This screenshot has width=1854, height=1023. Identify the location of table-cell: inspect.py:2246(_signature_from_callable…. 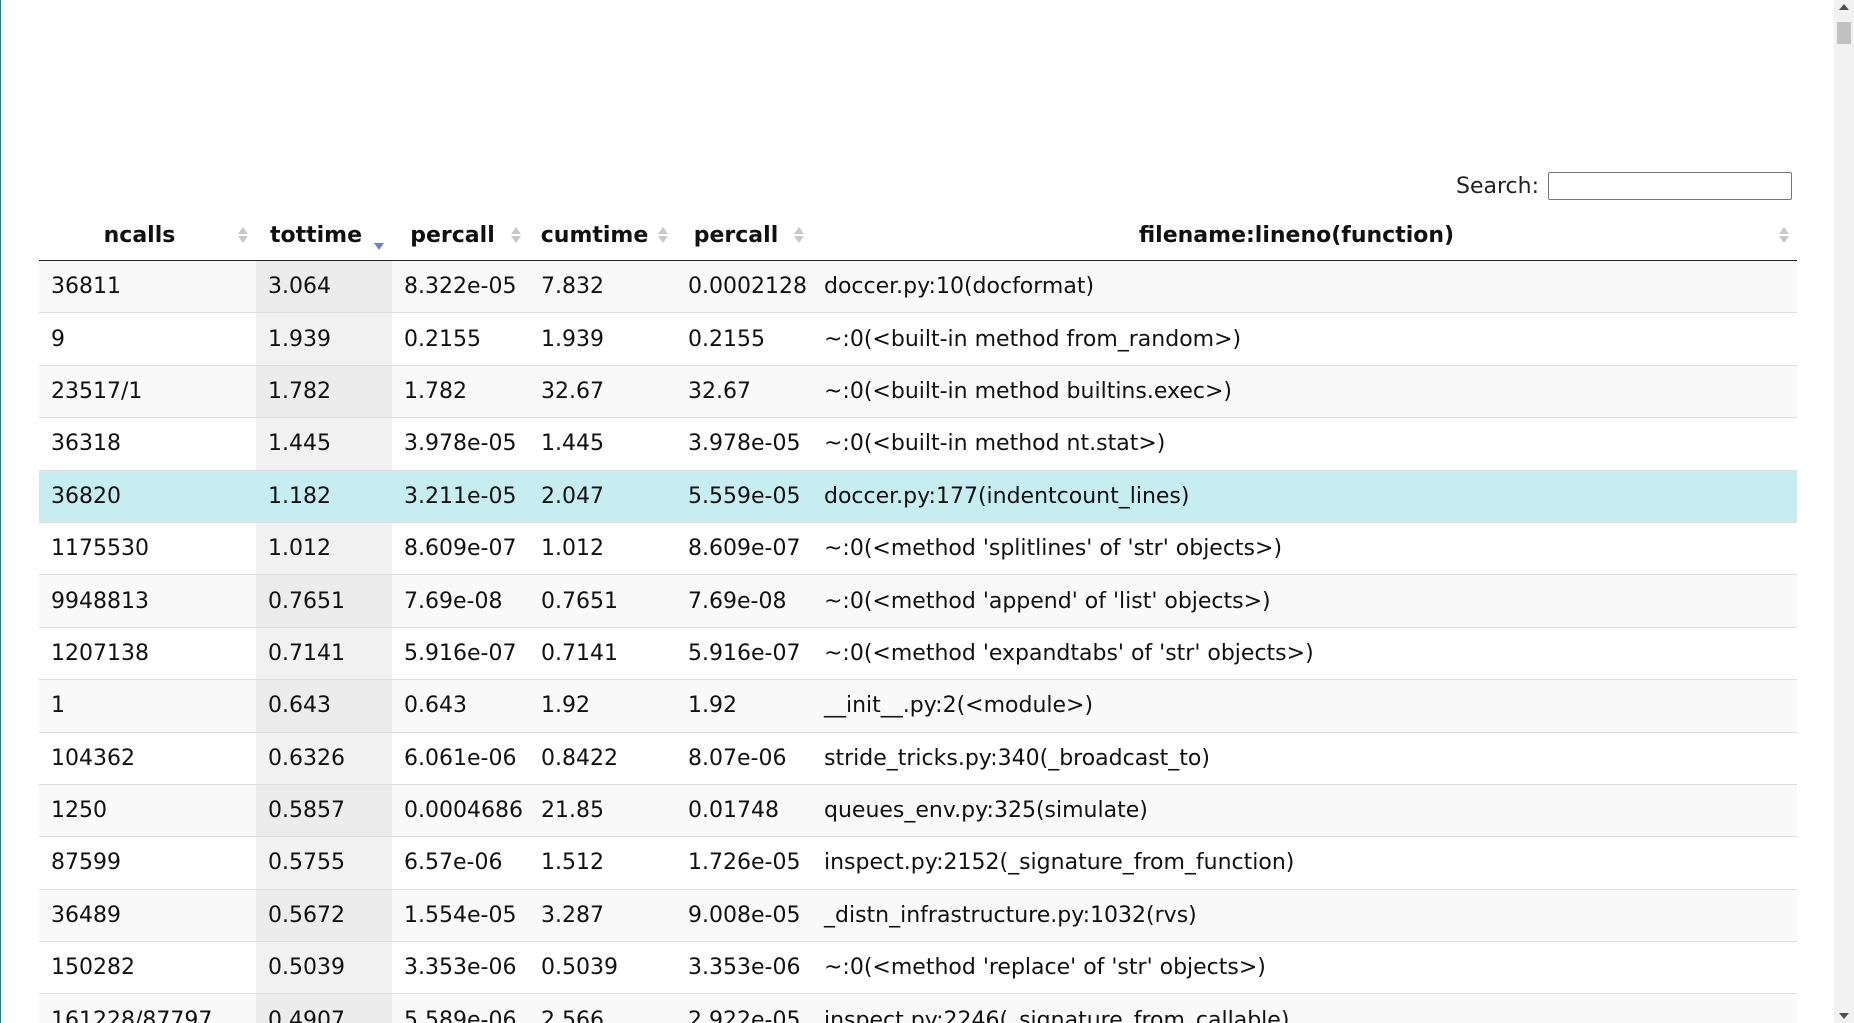
(1304, 1008).